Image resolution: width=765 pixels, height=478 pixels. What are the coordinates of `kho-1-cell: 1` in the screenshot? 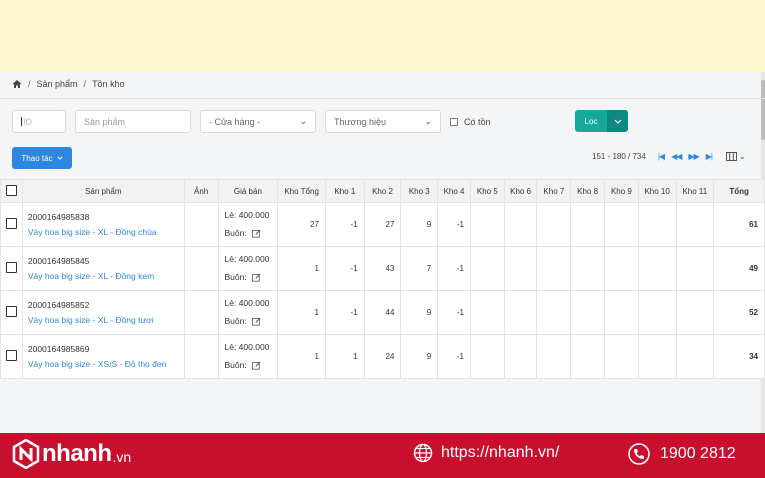 It's located at (344, 356).